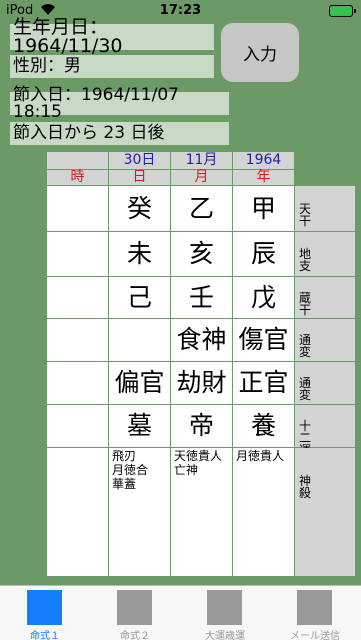 The height and width of the screenshot is (640, 361). Describe the element at coordinates (198, 463) in the screenshot. I see `shinsatsu-2: 天徳貴人 亡神` at that location.